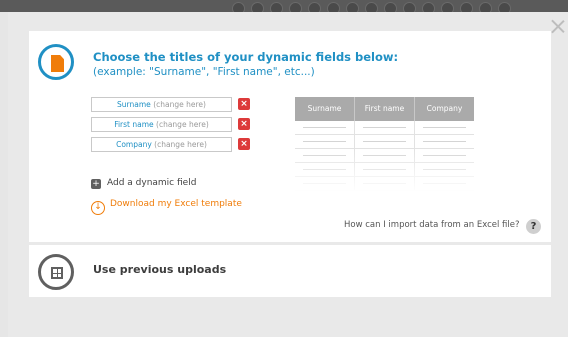 The image size is (568, 337). I want to click on background-toolbar, so click(284, 7).